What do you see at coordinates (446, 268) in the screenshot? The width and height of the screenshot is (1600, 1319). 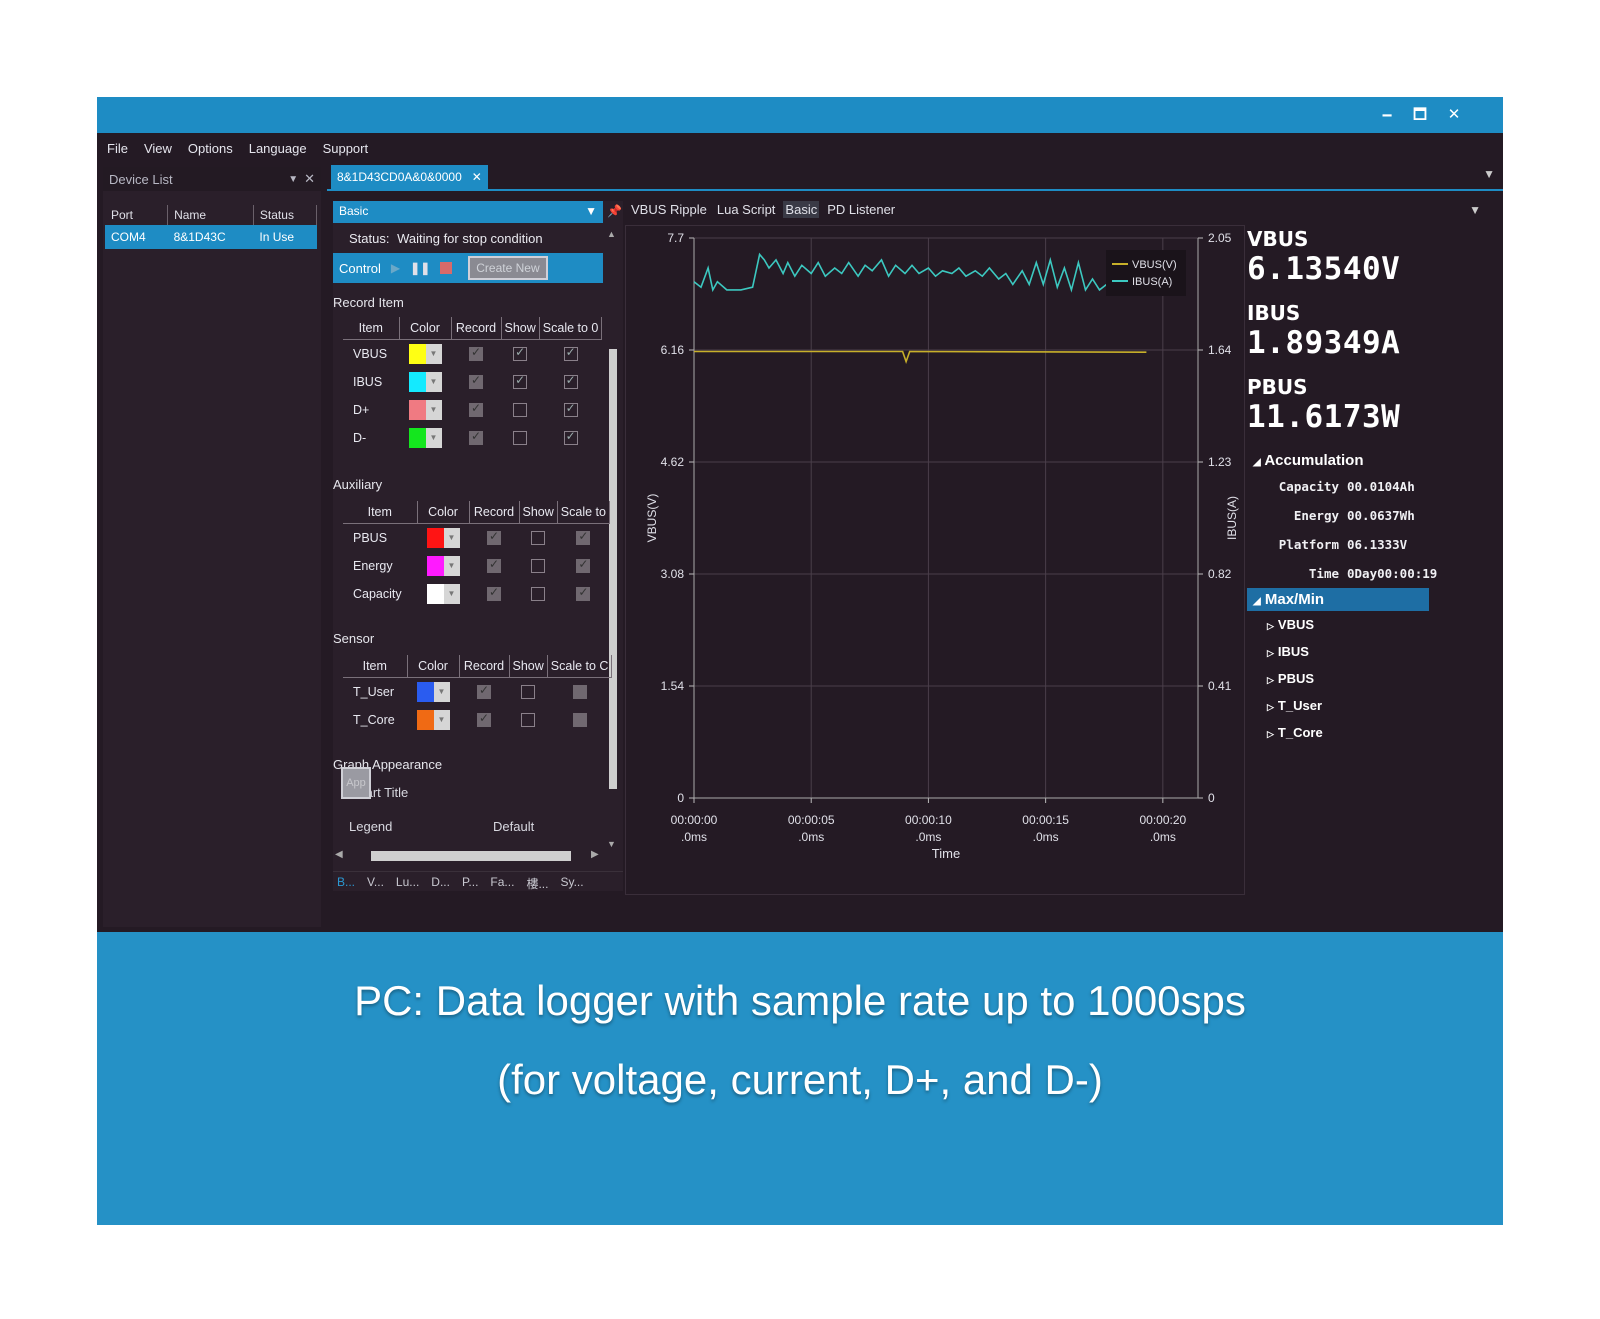 I see `stop-icon` at bounding box center [446, 268].